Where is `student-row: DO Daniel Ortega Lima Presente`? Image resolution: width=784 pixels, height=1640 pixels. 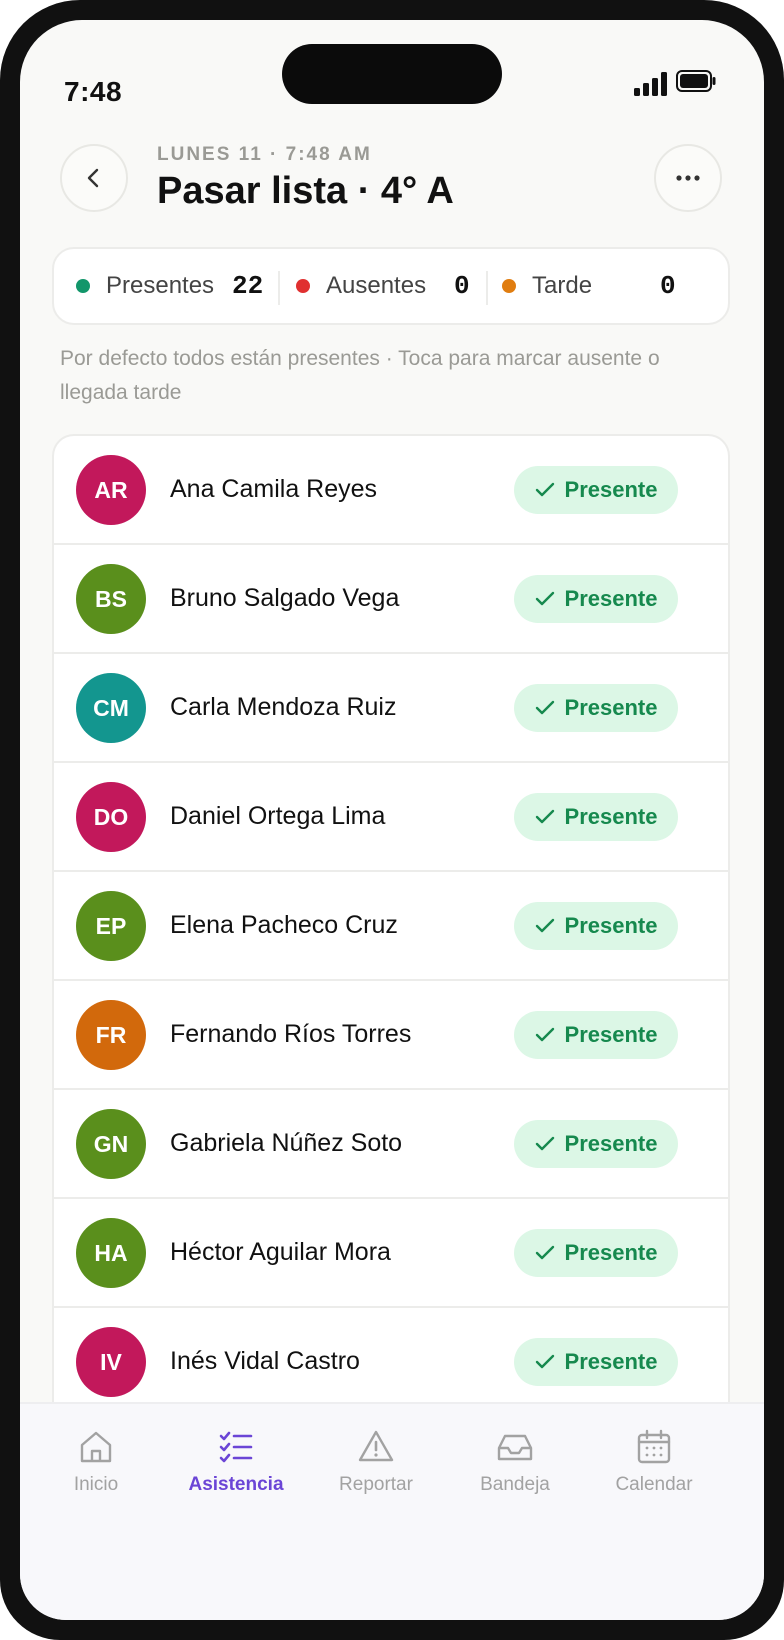 student-row: DO Daniel Ortega Lima Presente is located at coordinates (391, 817).